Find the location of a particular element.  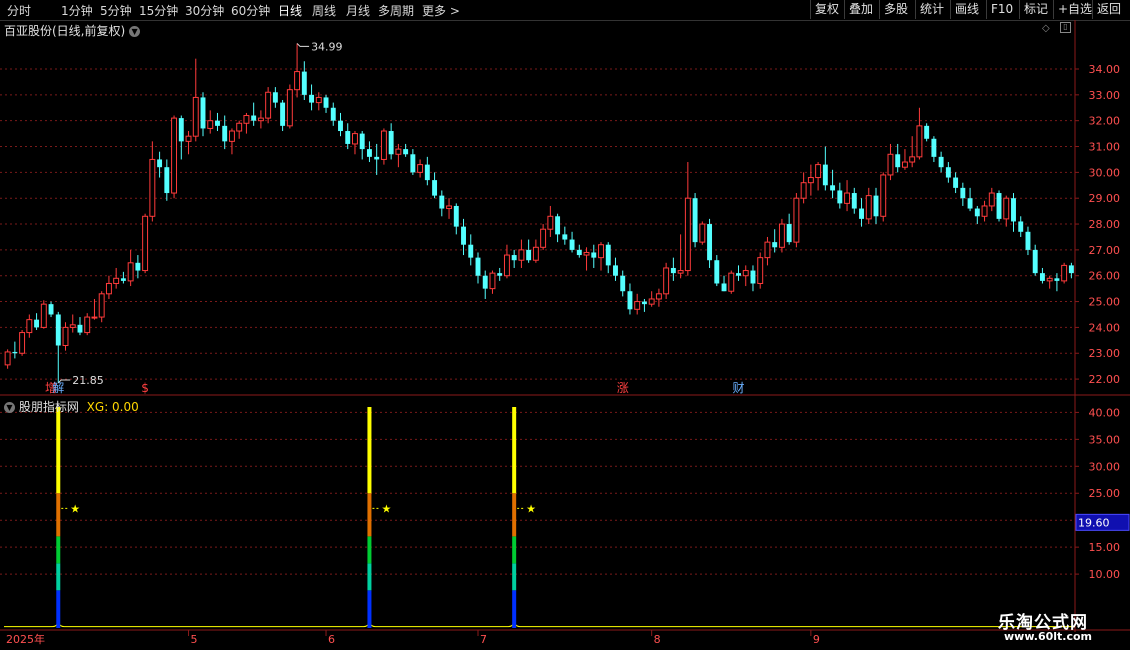

indicator-y-tick-label: 30.00 is located at coordinates (1105, 466).